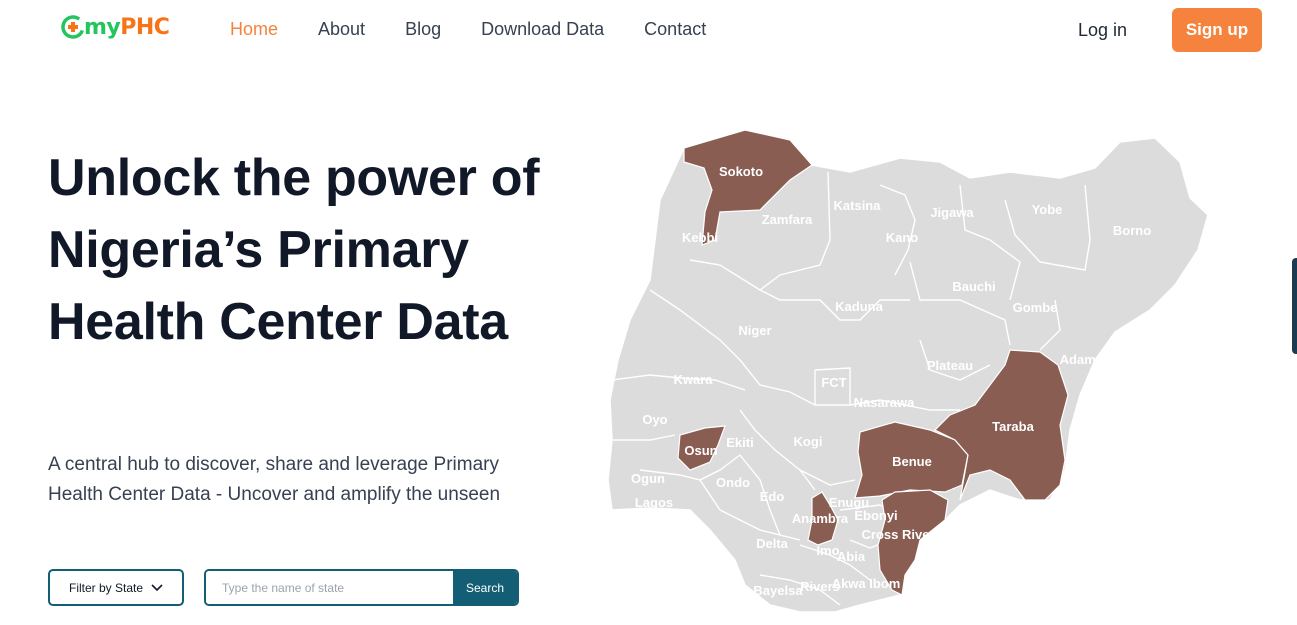 The image size is (1297, 625). Describe the element at coordinates (858, 205) in the screenshot. I see `label-katsina: Katsina` at that location.